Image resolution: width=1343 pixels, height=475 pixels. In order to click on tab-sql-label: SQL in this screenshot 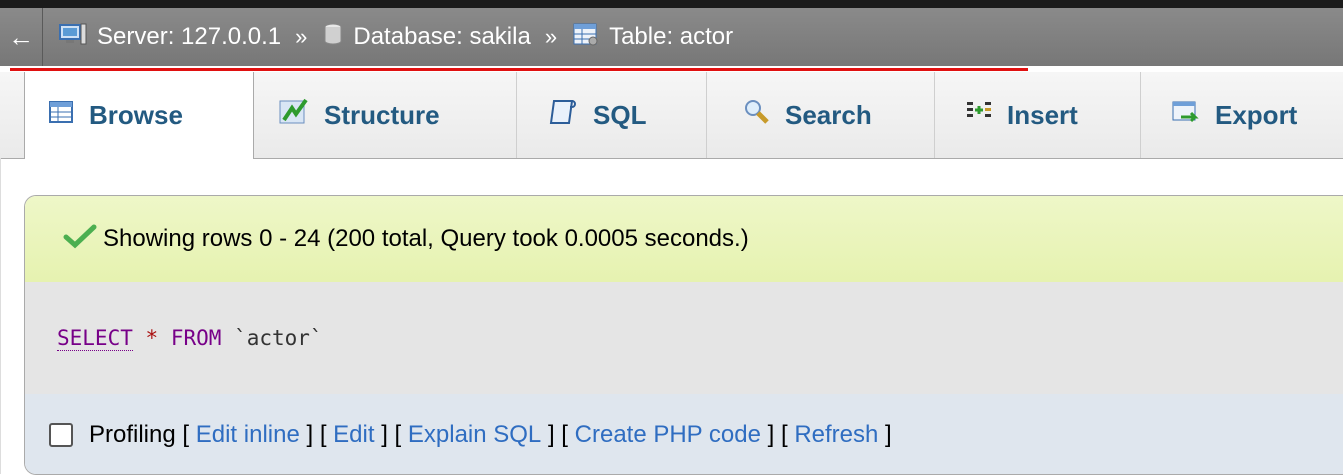, I will do `click(620, 114)`.